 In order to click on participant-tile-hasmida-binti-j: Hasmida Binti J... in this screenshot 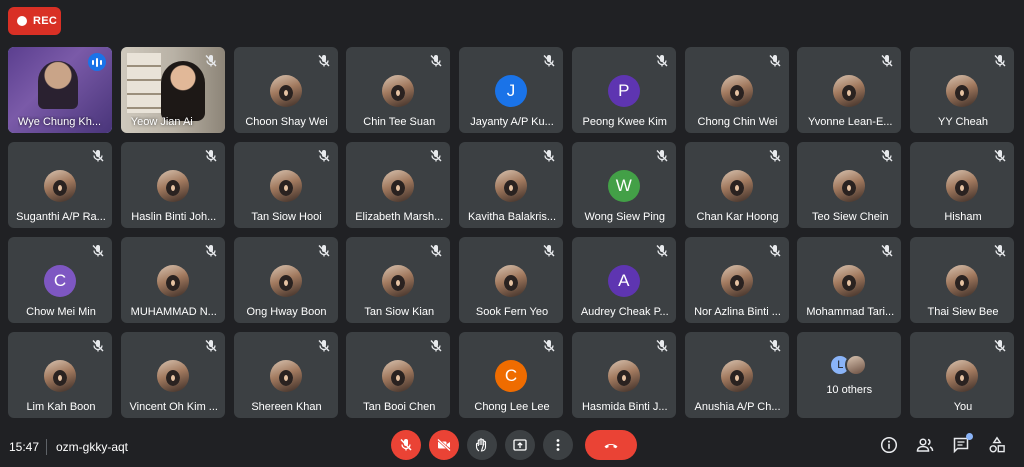, I will do `click(623, 375)`.